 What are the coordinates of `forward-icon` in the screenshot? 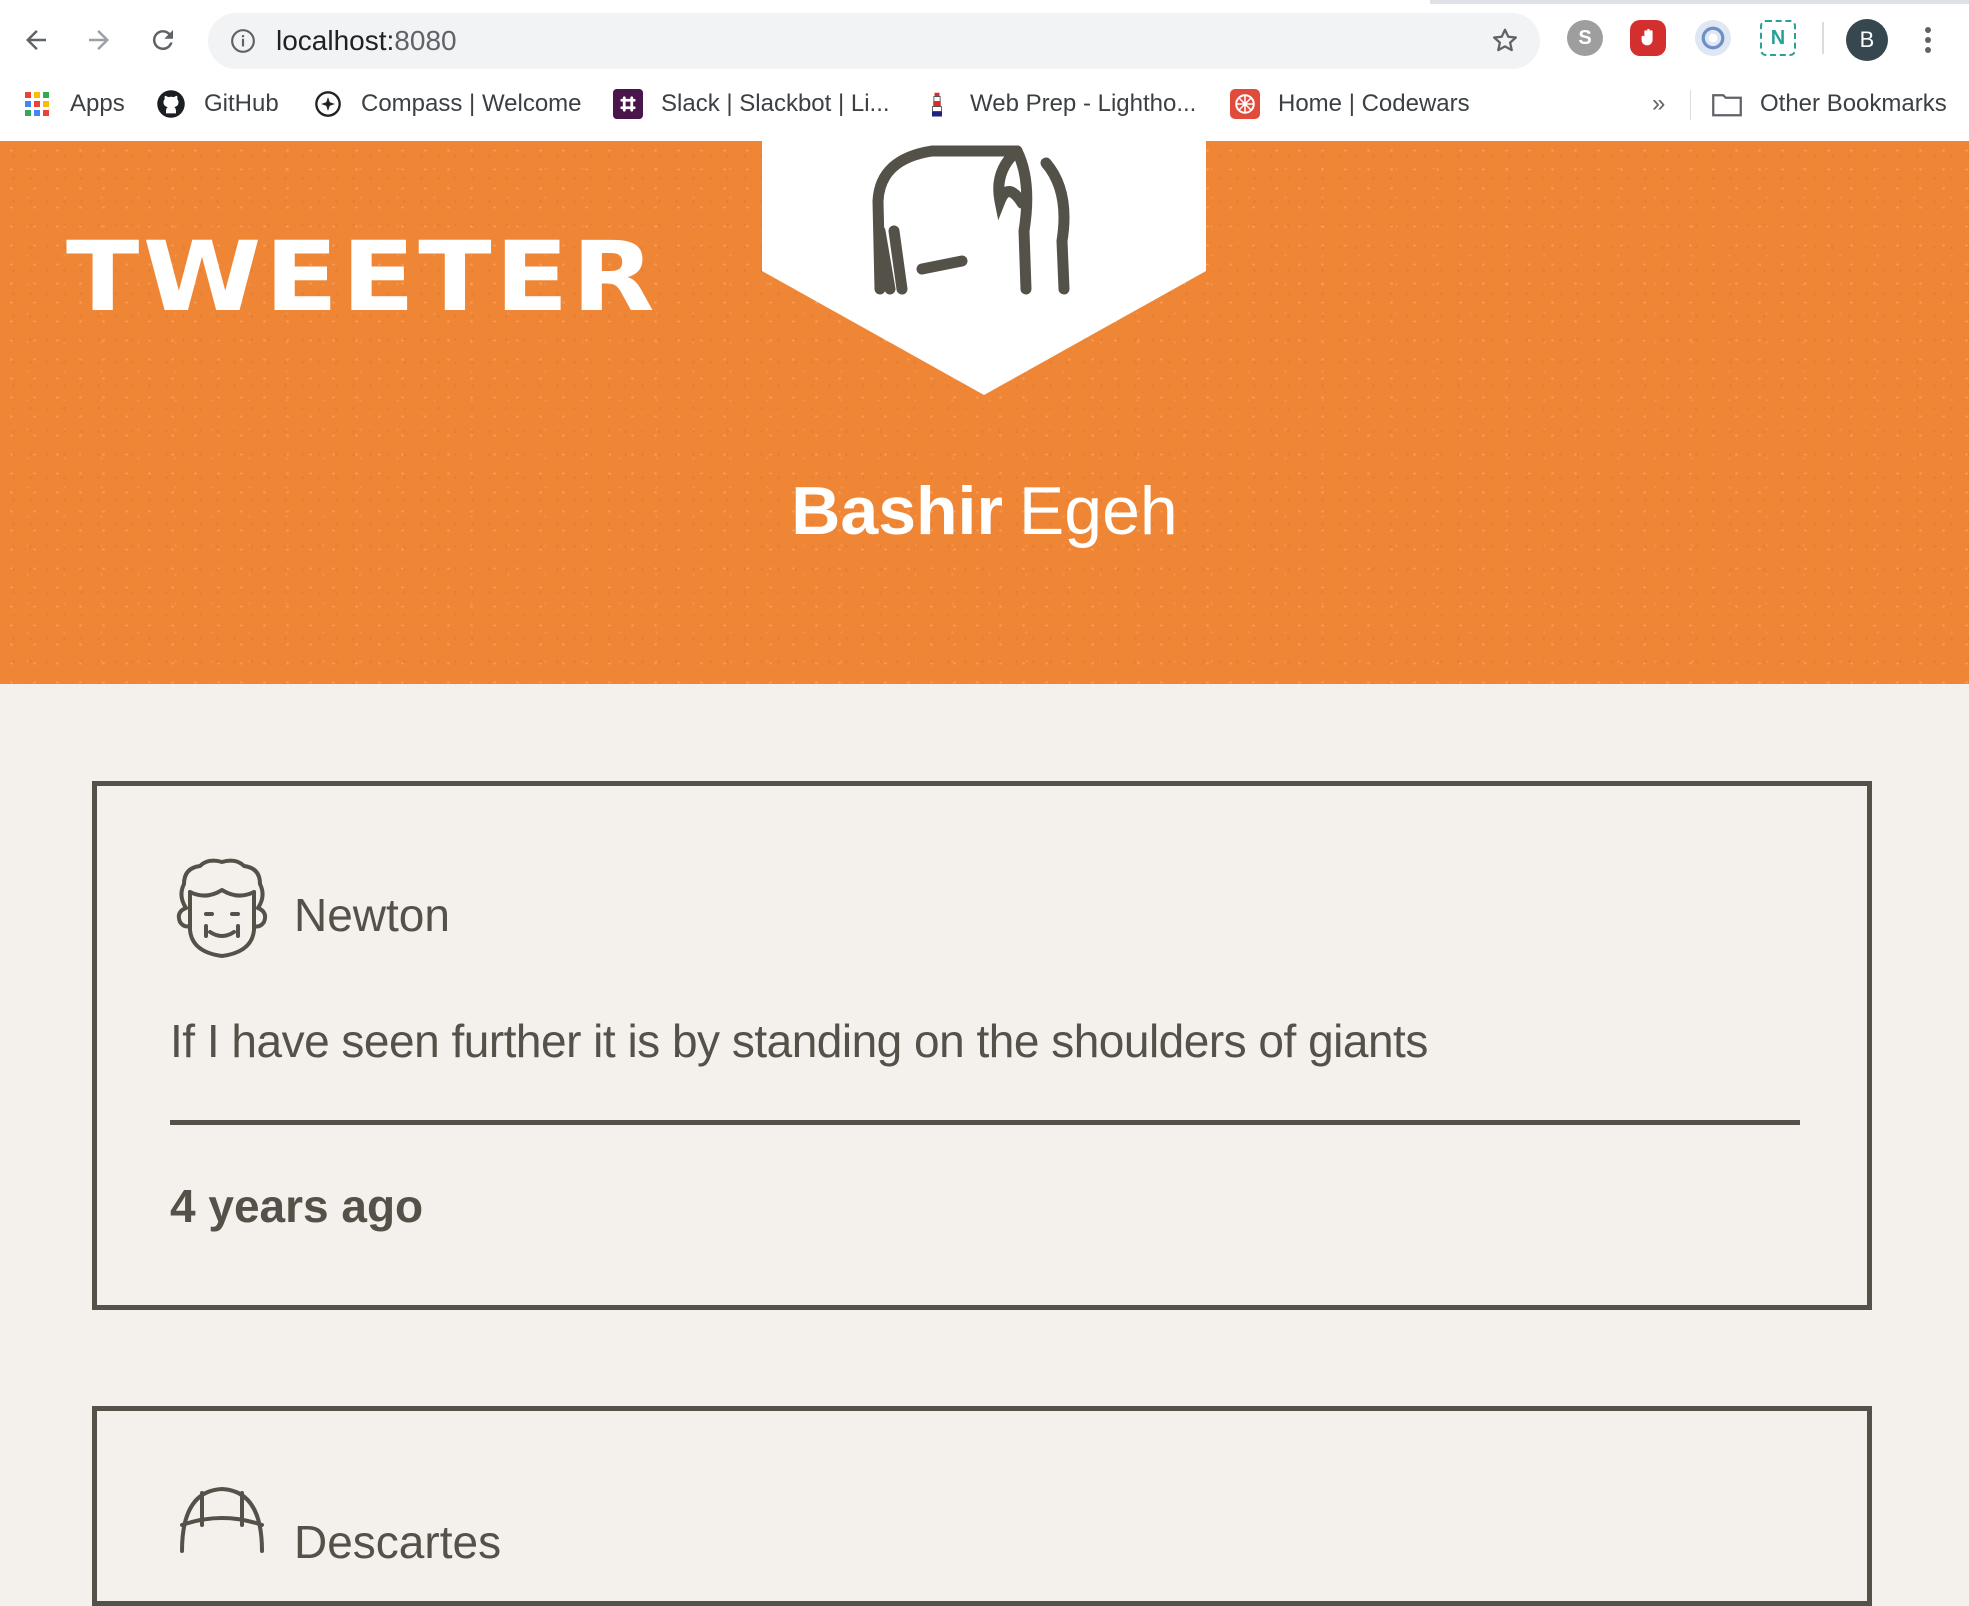 It's located at (99, 40).